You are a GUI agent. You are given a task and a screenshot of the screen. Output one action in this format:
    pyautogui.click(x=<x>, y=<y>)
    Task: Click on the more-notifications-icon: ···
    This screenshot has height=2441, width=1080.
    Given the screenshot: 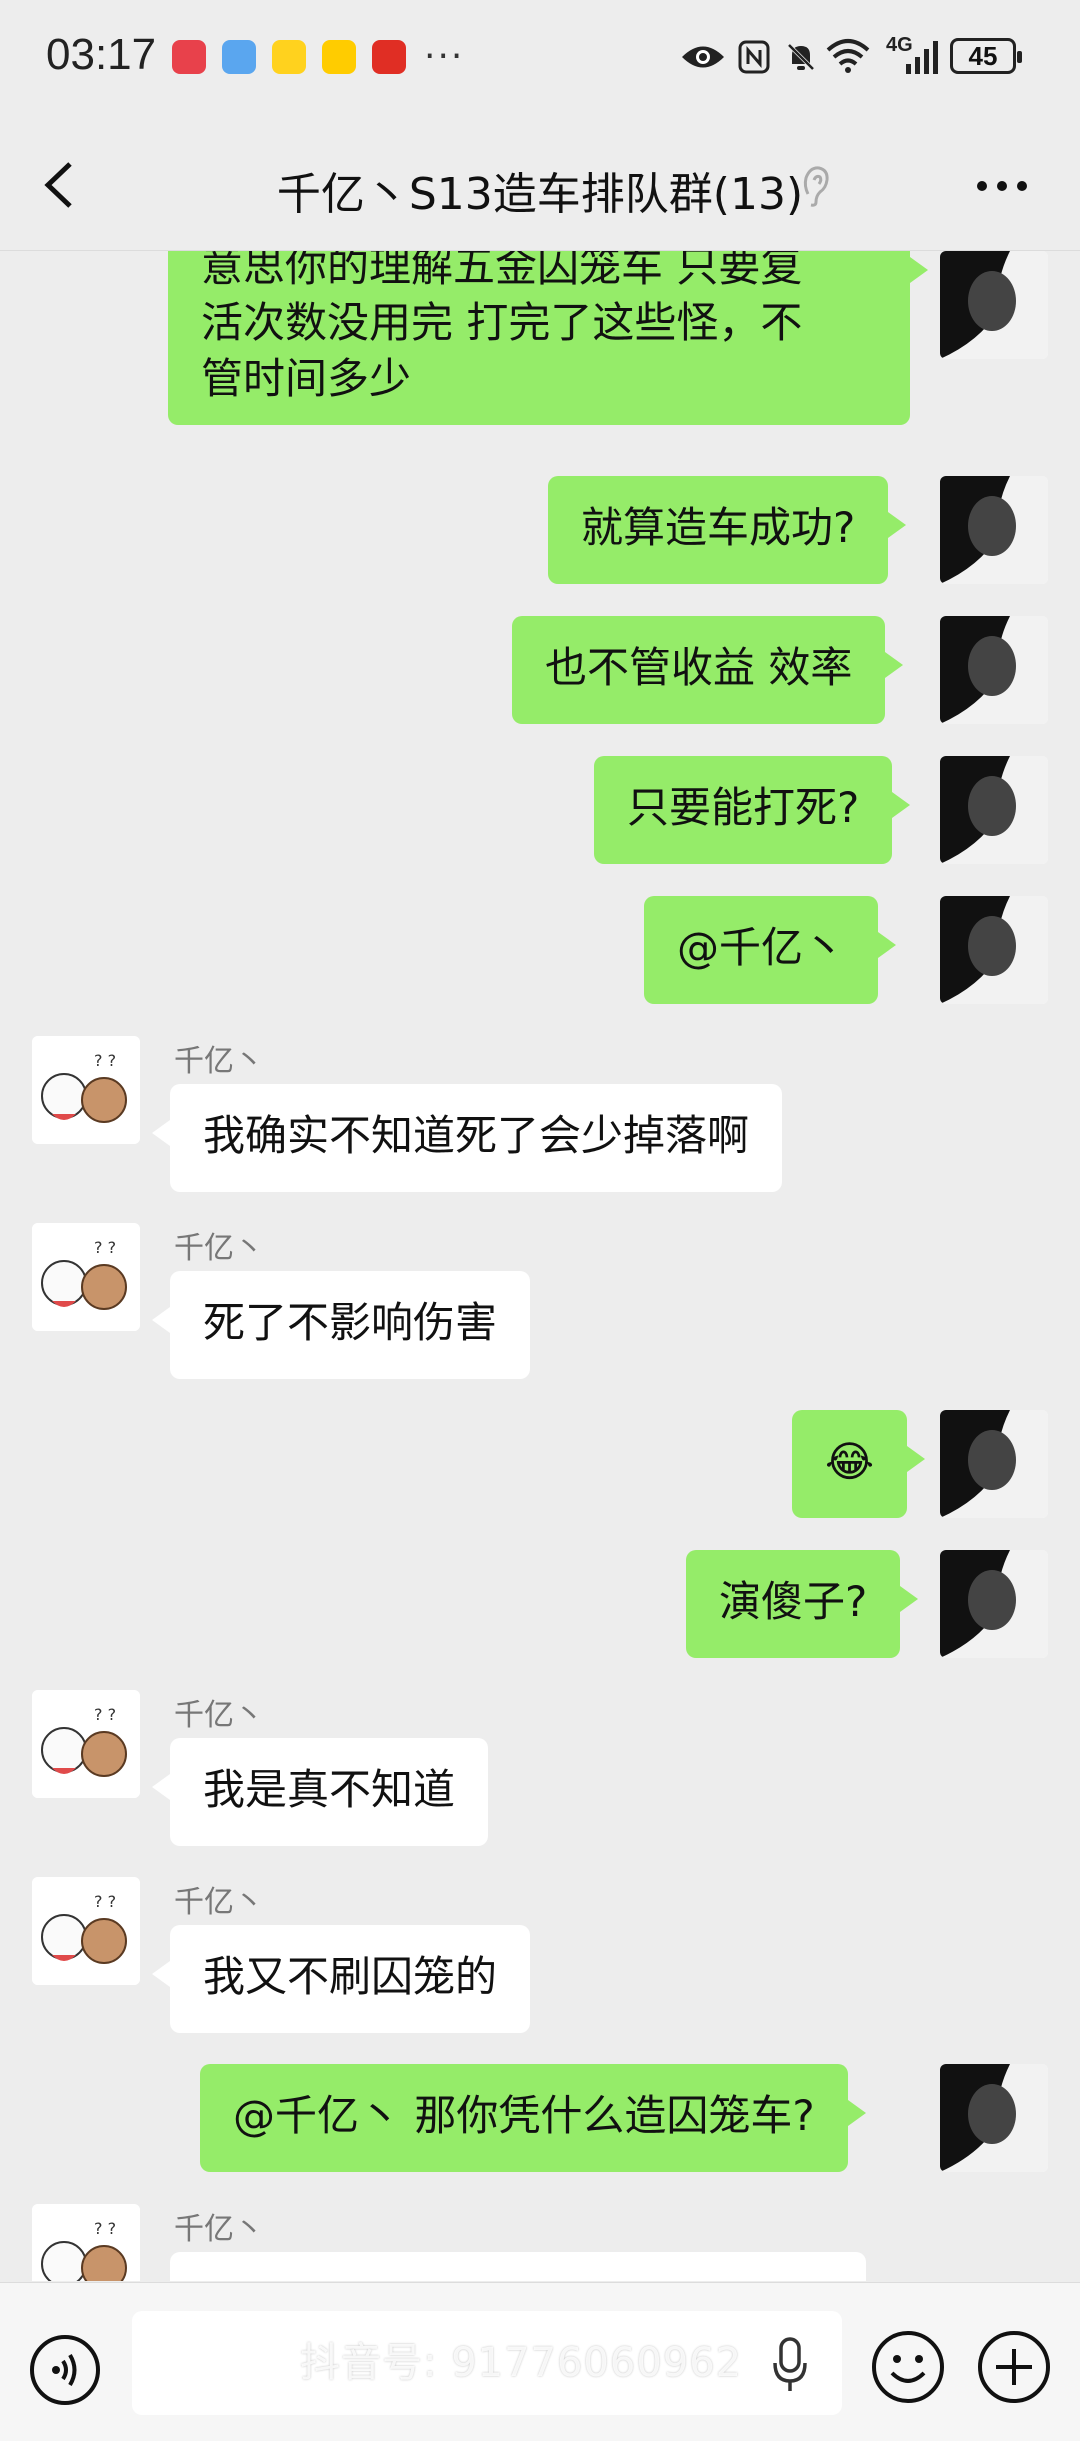 What is the action you would take?
    pyautogui.click(x=444, y=56)
    